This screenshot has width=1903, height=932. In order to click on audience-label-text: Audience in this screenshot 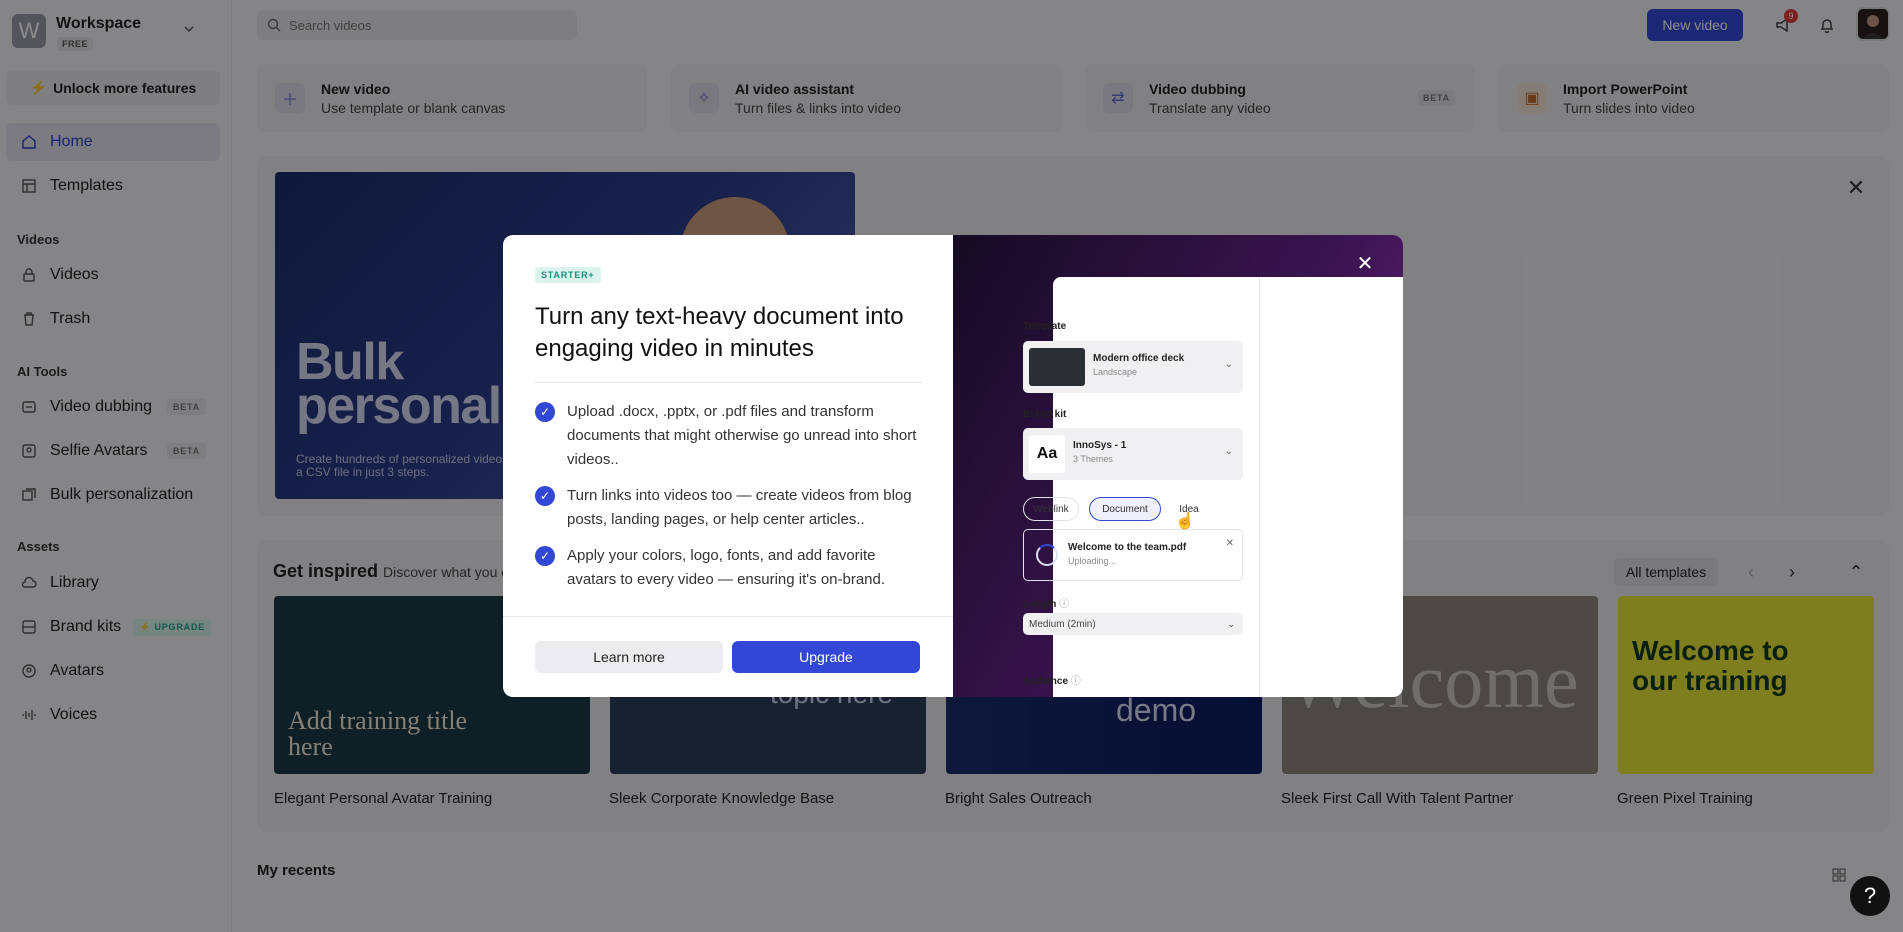, I will do `click(1046, 681)`.